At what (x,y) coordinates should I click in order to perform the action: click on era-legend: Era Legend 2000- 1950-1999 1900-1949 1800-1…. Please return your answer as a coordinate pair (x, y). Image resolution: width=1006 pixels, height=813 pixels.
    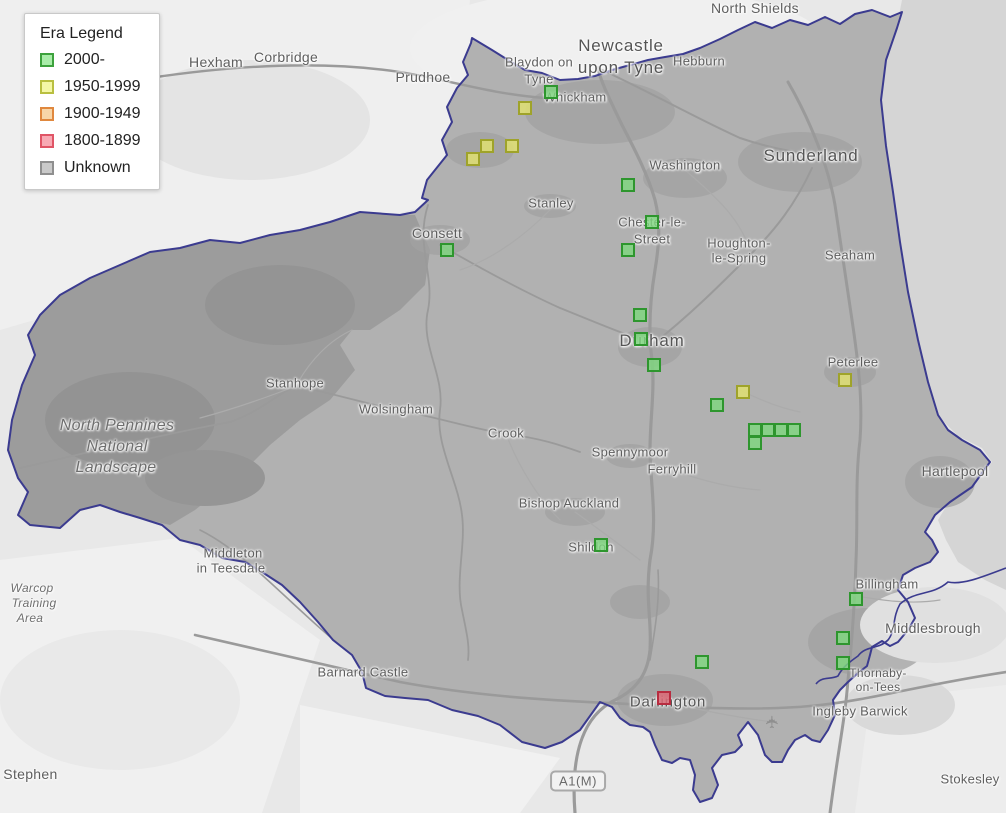
    Looking at the image, I should click on (92, 101).